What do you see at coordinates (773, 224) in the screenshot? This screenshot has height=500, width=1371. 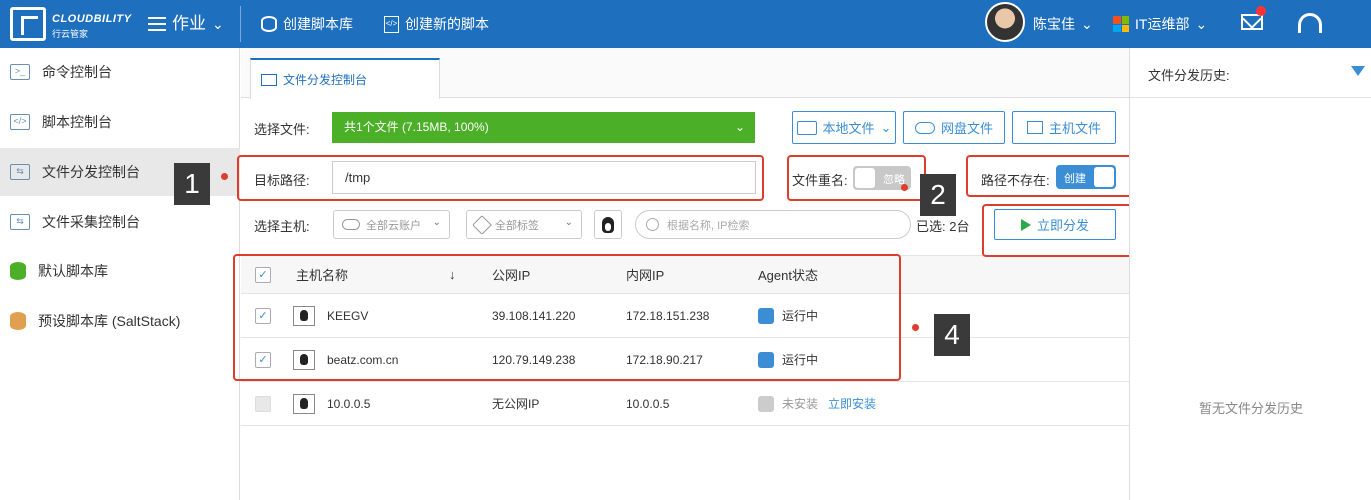 I see `host-search-input: 根据名称, IP检索` at bounding box center [773, 224].